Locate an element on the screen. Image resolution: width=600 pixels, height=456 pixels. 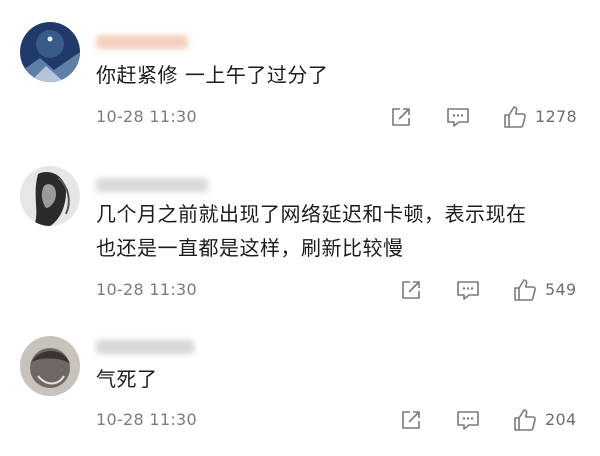
comment-meta: 10-28 11:30 1278 is located at coordinates (340, 117).